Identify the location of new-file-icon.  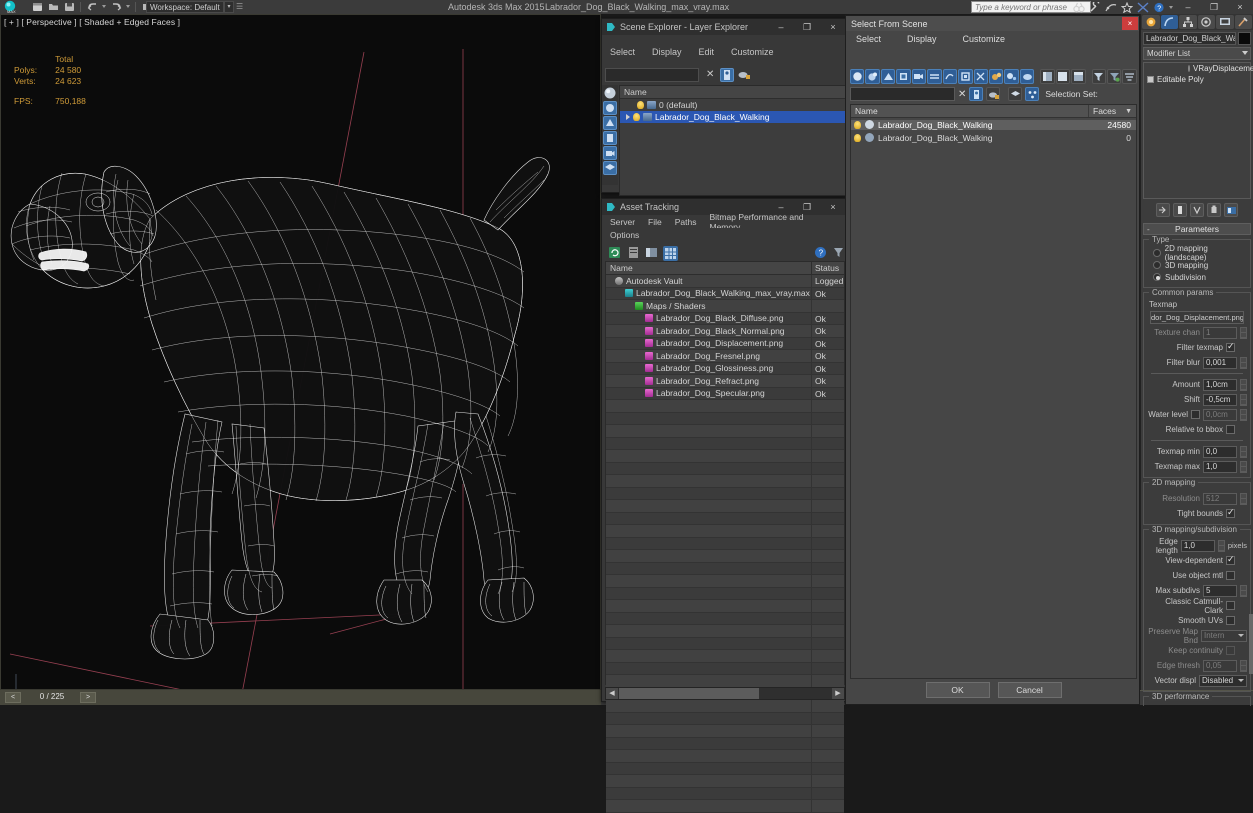
(37, 7).